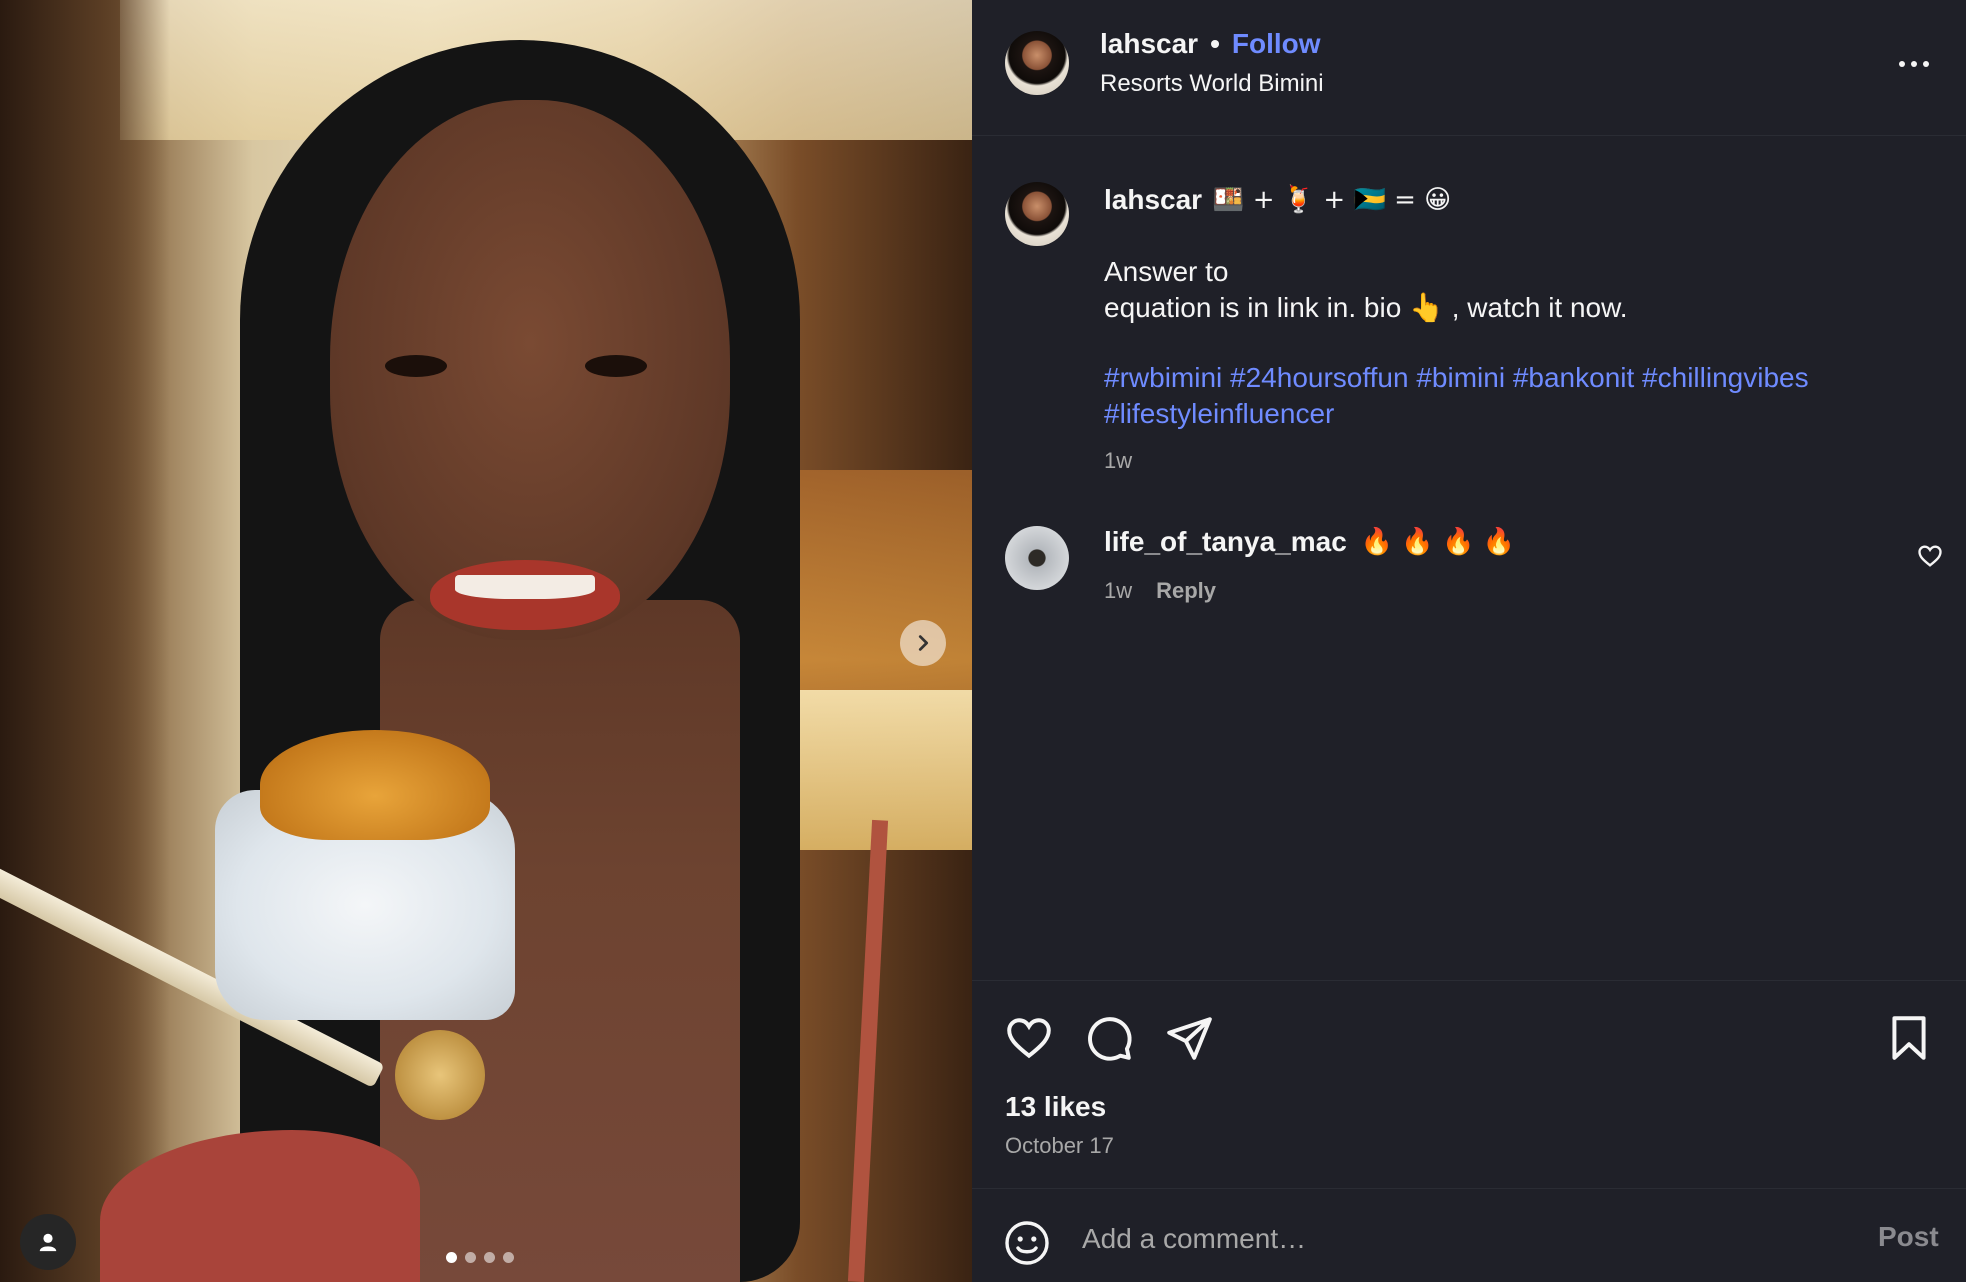  What do you see at coordinates (1027, 1243) in the screenshot?
I see `smiley-icon` at bounding box center [1027, 1243].